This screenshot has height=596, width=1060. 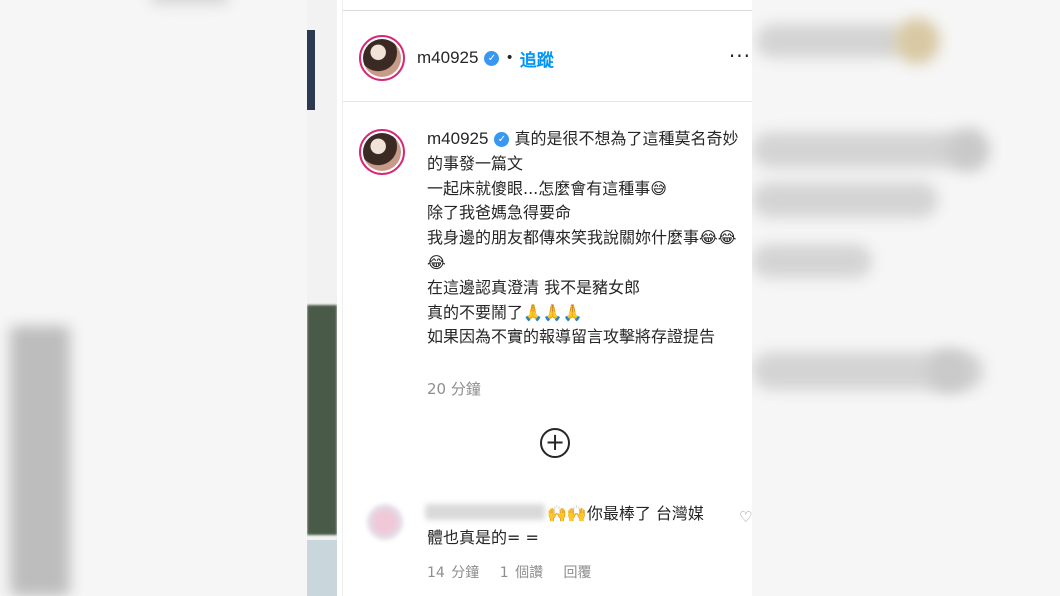 What do you see at coordinates (547, 188) in the screenshot?
I see `caption-line: 一起床就傻眼...怎麼會有這種事😅` at bounding box center [547, 188].